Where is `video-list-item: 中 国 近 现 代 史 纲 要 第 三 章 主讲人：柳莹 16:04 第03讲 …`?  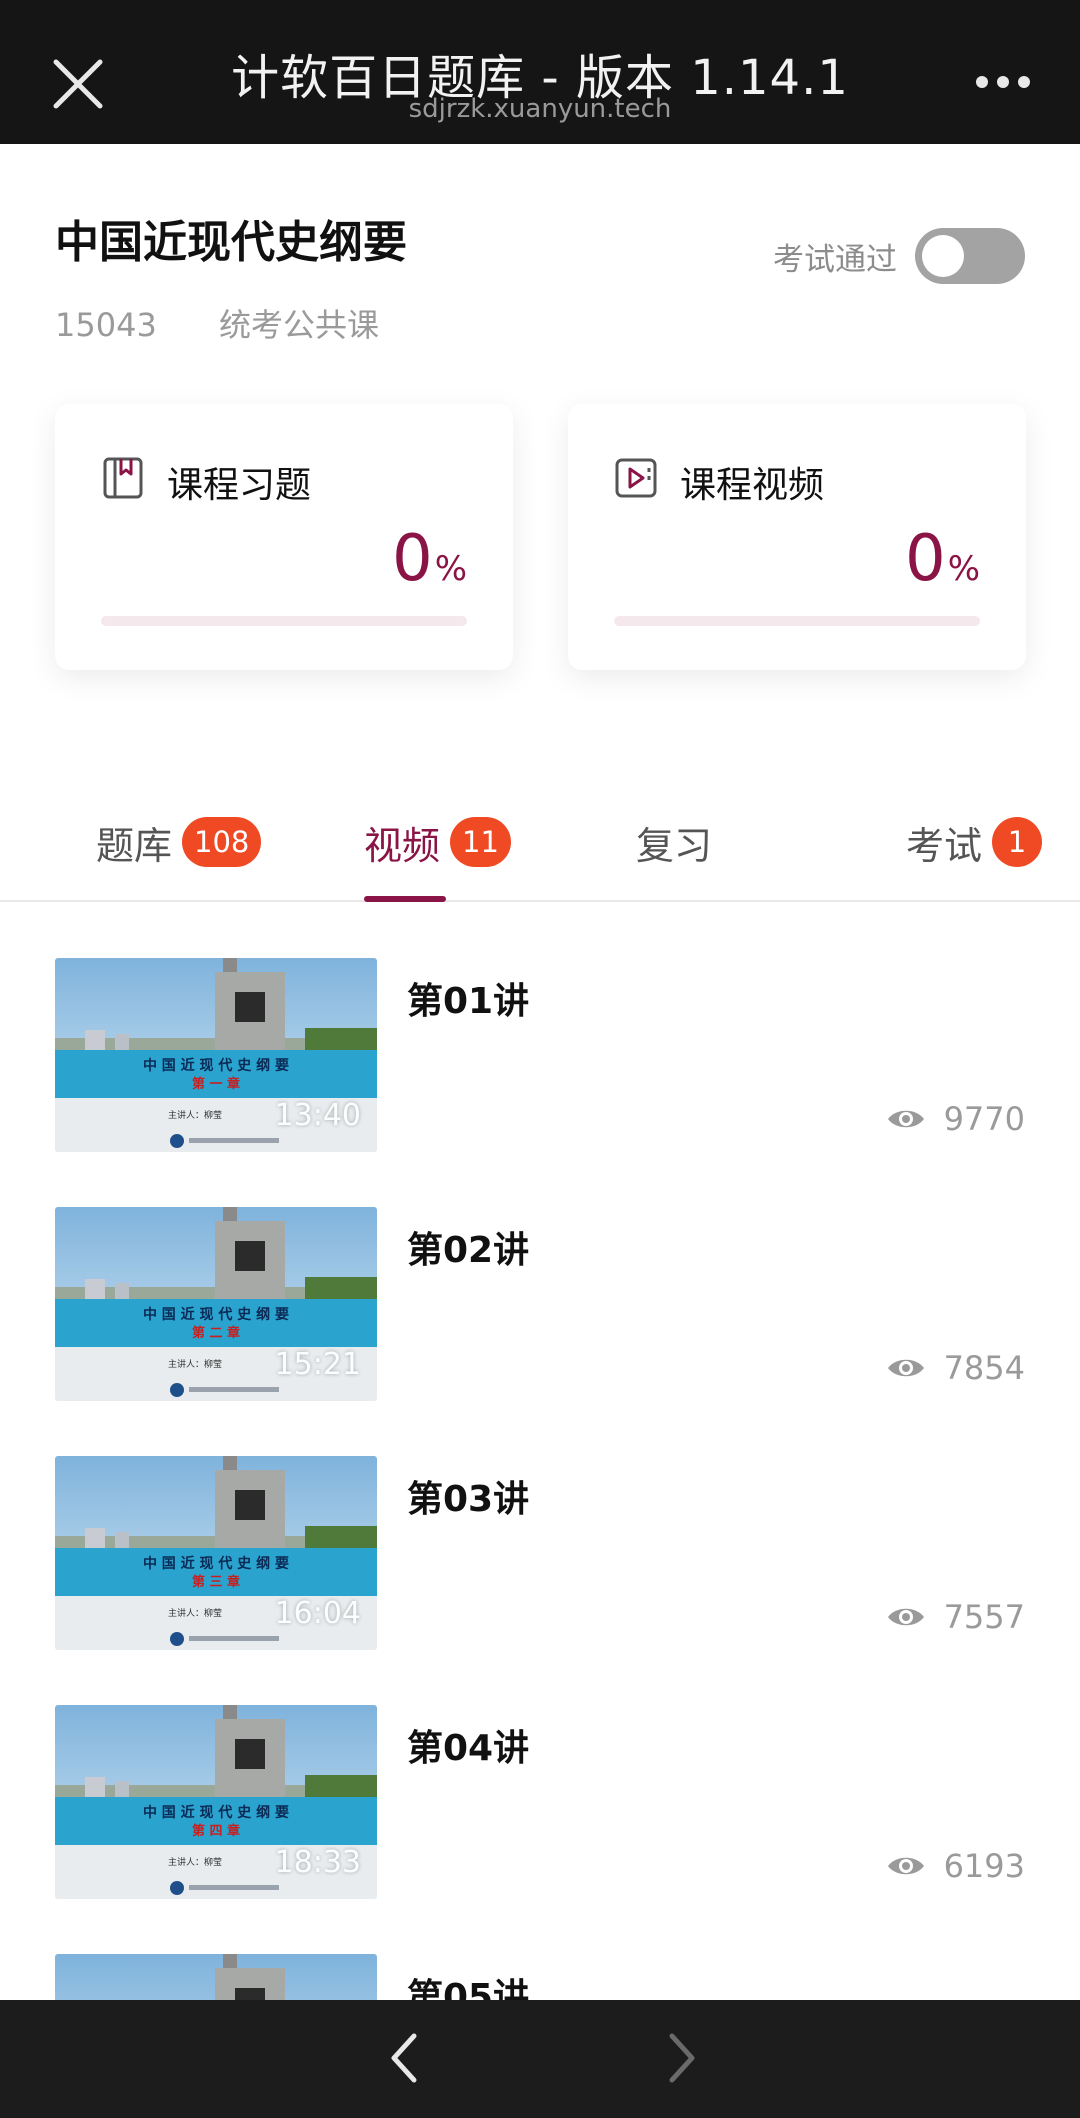 video-list-item: 中 国 近 现 代 史 纲 要 第 三 章 主讲人：柳莹 16:04 第03讲 … is located at coordinates (540, 1553).